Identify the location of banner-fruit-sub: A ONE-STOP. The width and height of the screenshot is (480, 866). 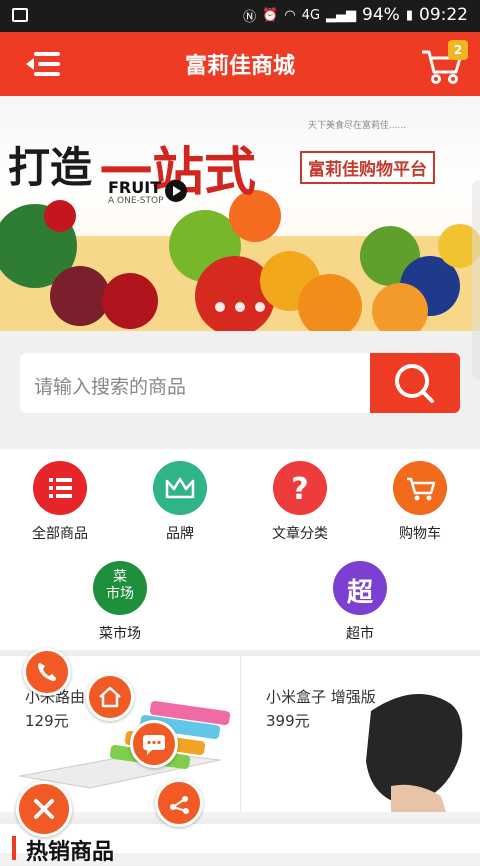
(136, 201).